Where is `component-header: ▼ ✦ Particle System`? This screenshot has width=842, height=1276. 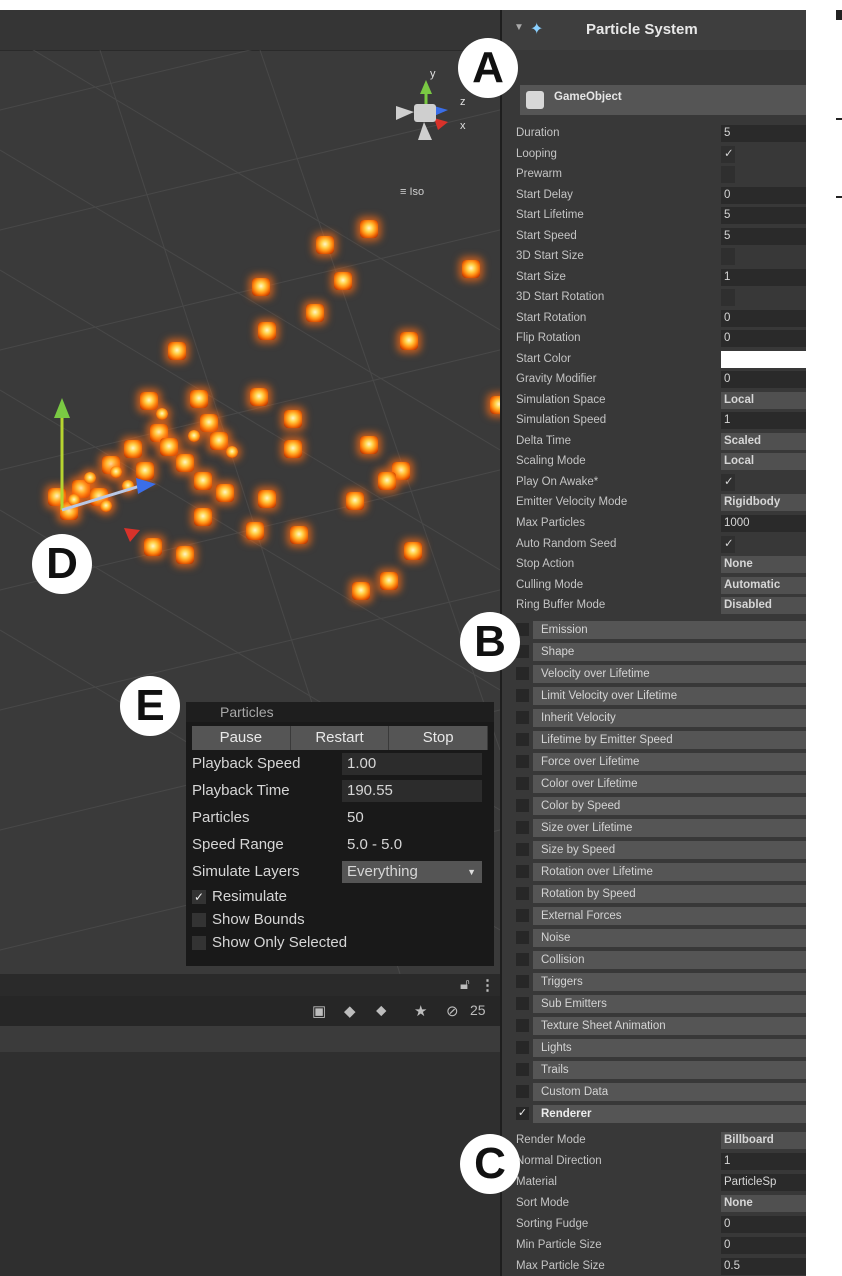 component-header: ▼ ✦ Particle System is located at coordinates (654, 30).